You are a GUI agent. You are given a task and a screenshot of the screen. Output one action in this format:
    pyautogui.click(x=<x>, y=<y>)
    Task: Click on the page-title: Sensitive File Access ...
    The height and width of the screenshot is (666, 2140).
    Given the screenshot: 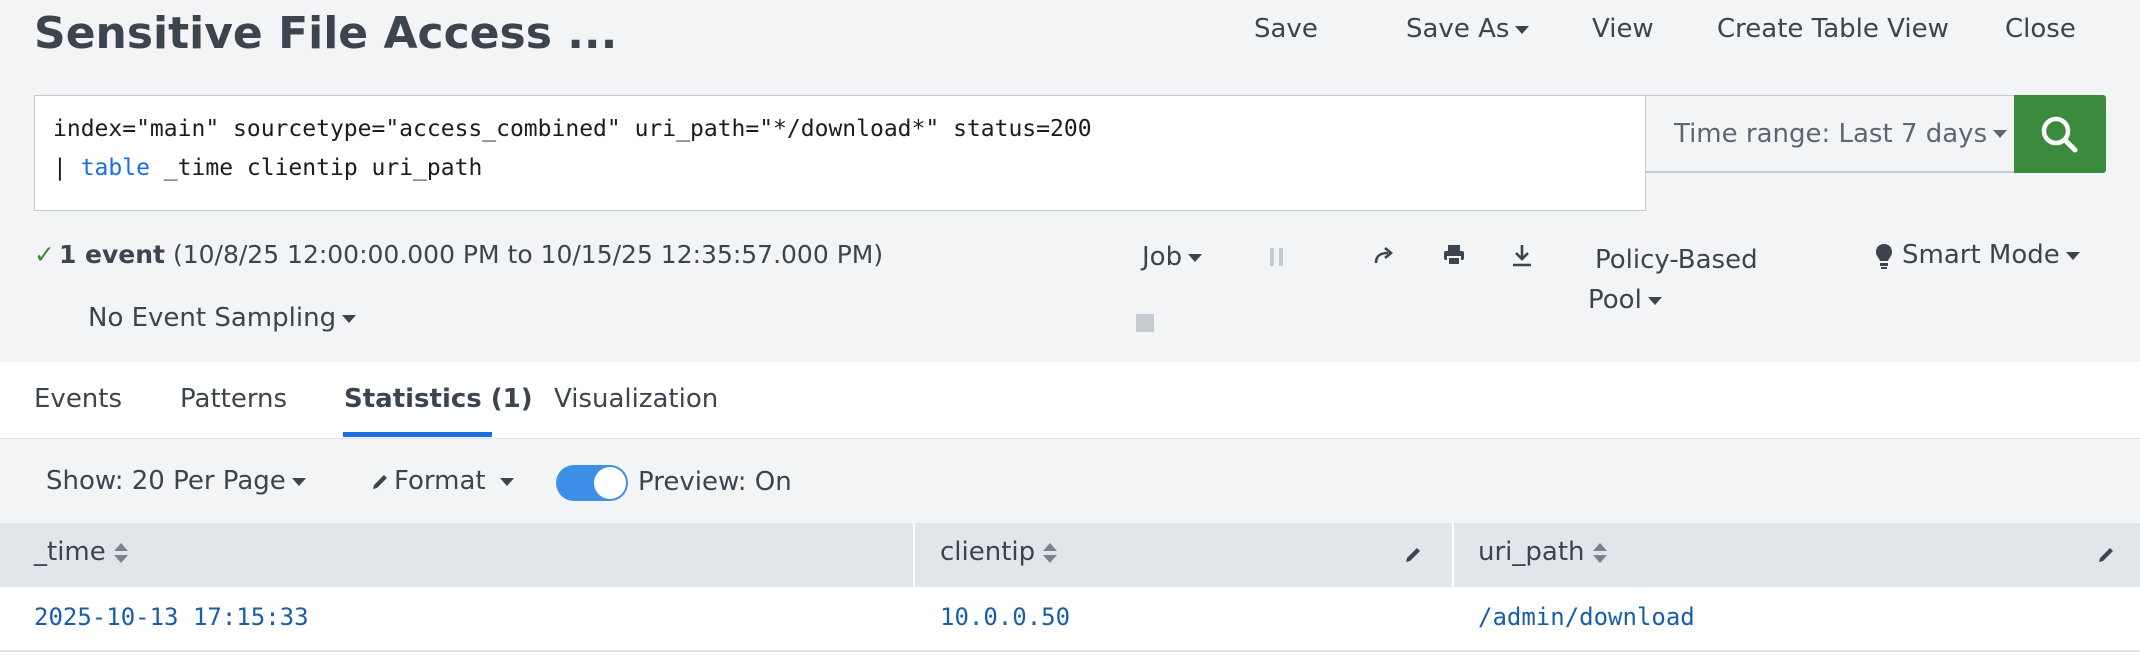 What is the action you would take?
    pyautogui.click(x=326, y=33)
    